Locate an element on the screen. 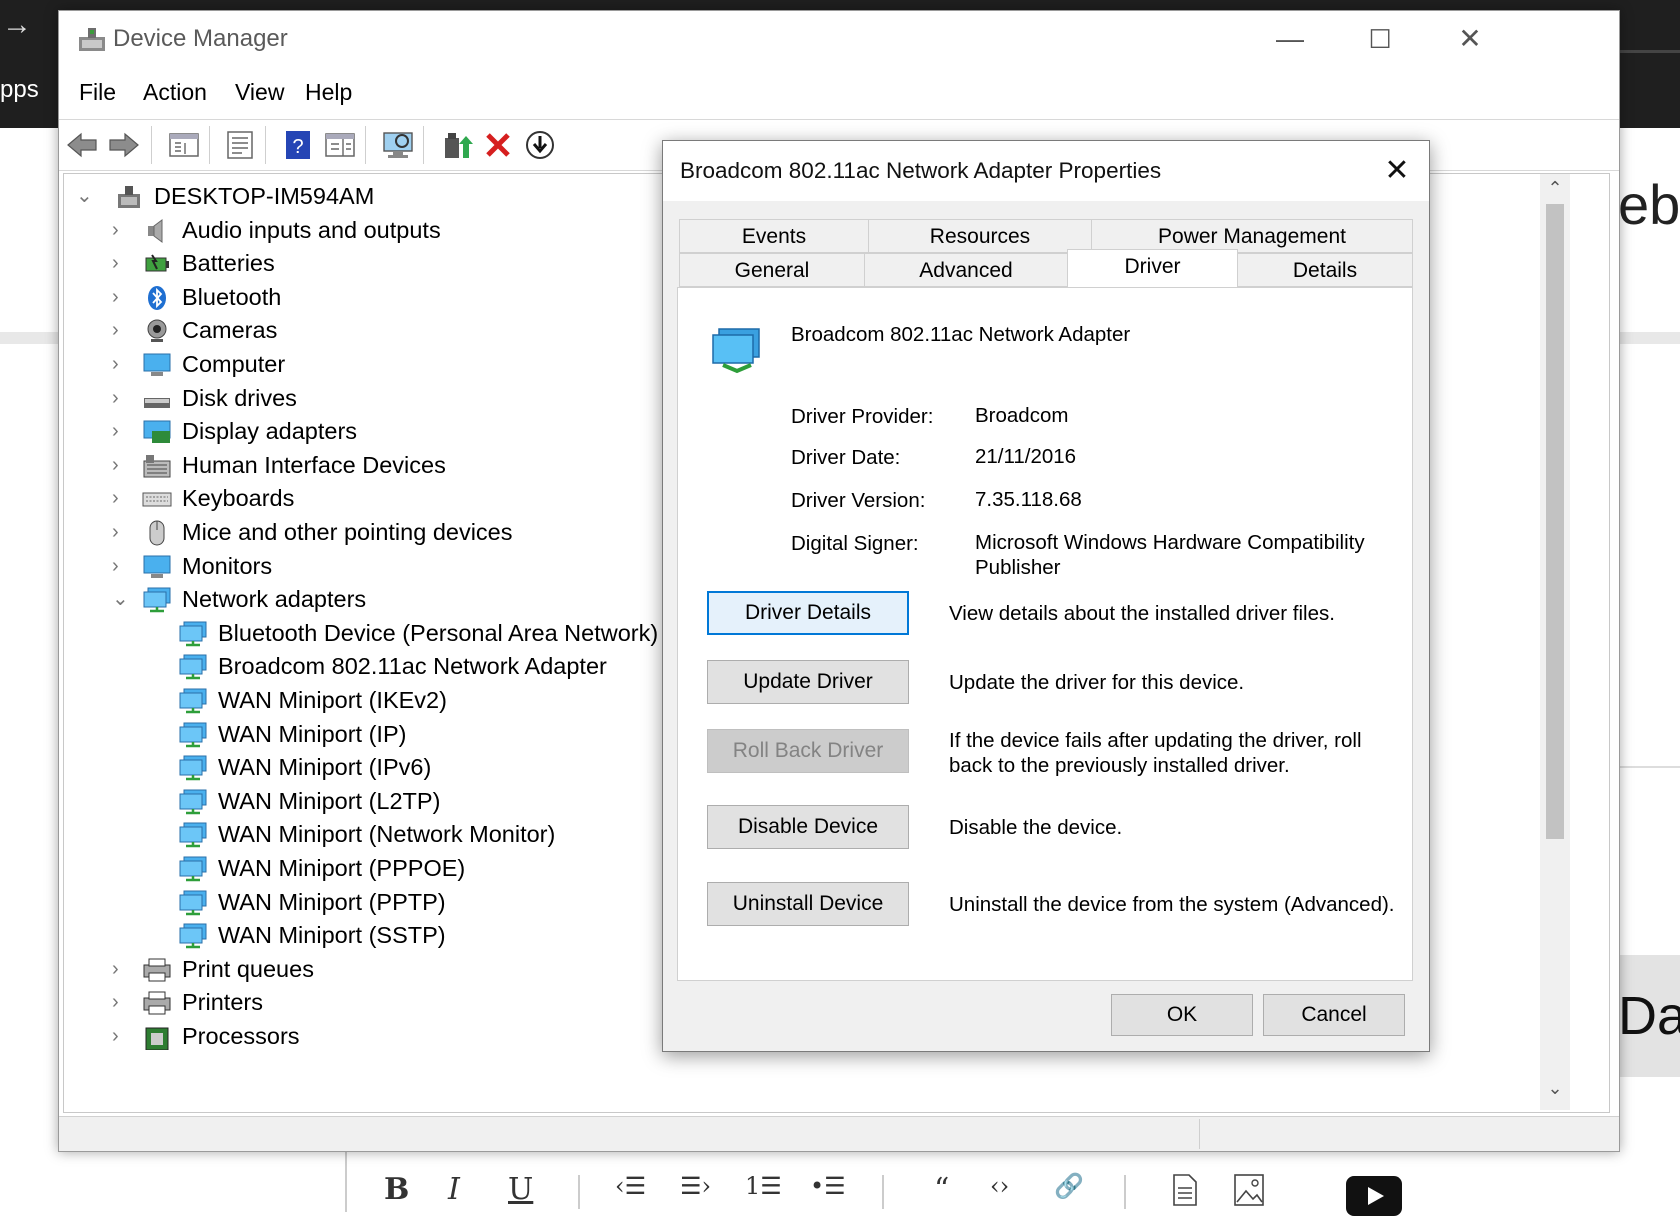 The image size is (1680, 1216). menu-help: Help is located at coordinates (328, 92).